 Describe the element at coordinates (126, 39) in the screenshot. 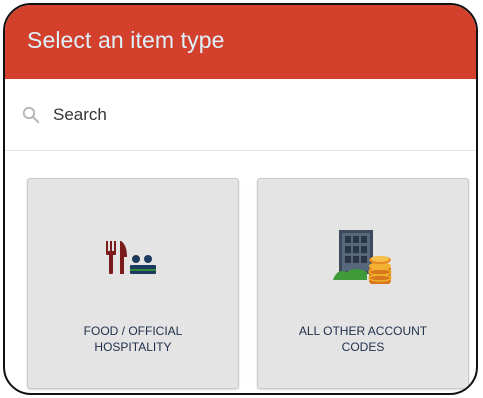

I see `dialog-title: Select an item type` at that location.